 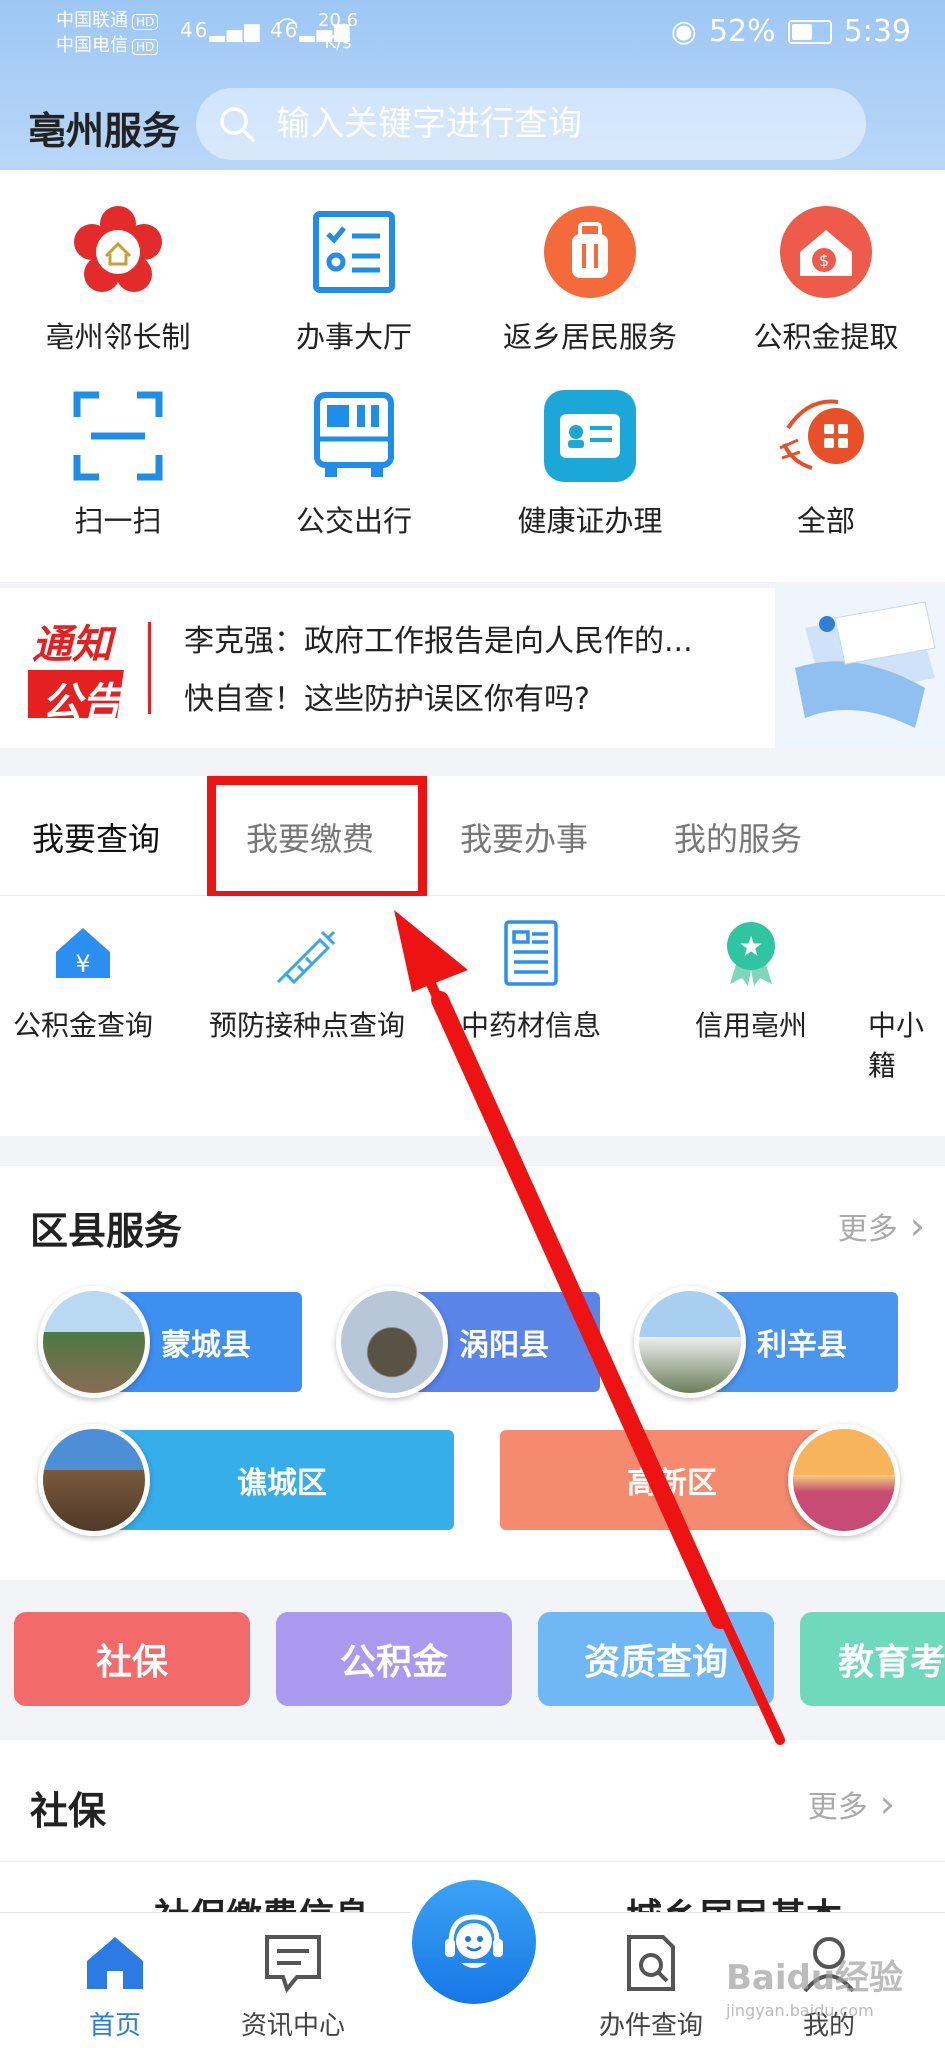 What do you see at coordinates (589, 337) in the screenshot?
I see `grid-label: 返乡居民服务` at bounding box center [589, 337].